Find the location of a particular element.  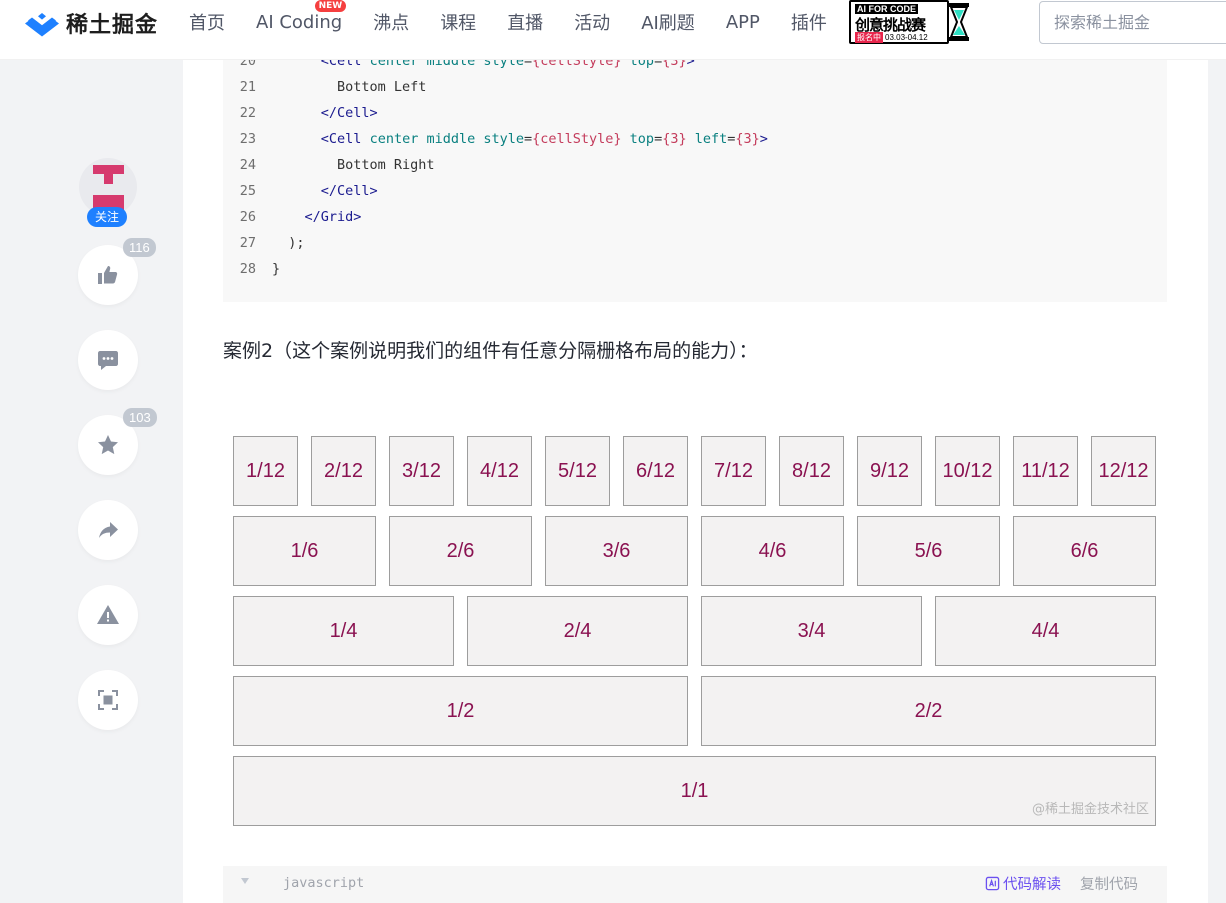

nav-item: 活动 is located at coordinates (592, 22).